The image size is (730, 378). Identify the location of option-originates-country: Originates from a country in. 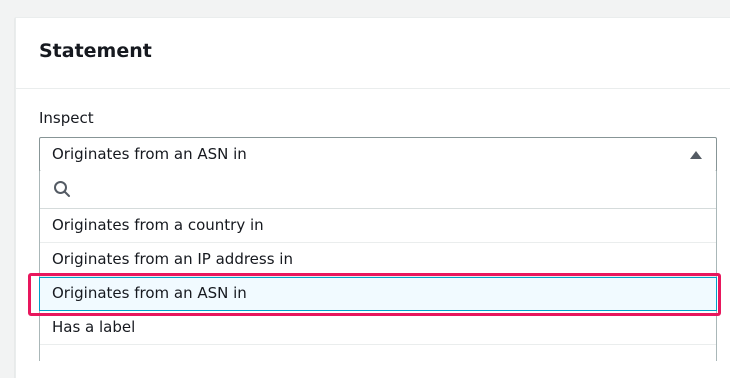
(378, 226).